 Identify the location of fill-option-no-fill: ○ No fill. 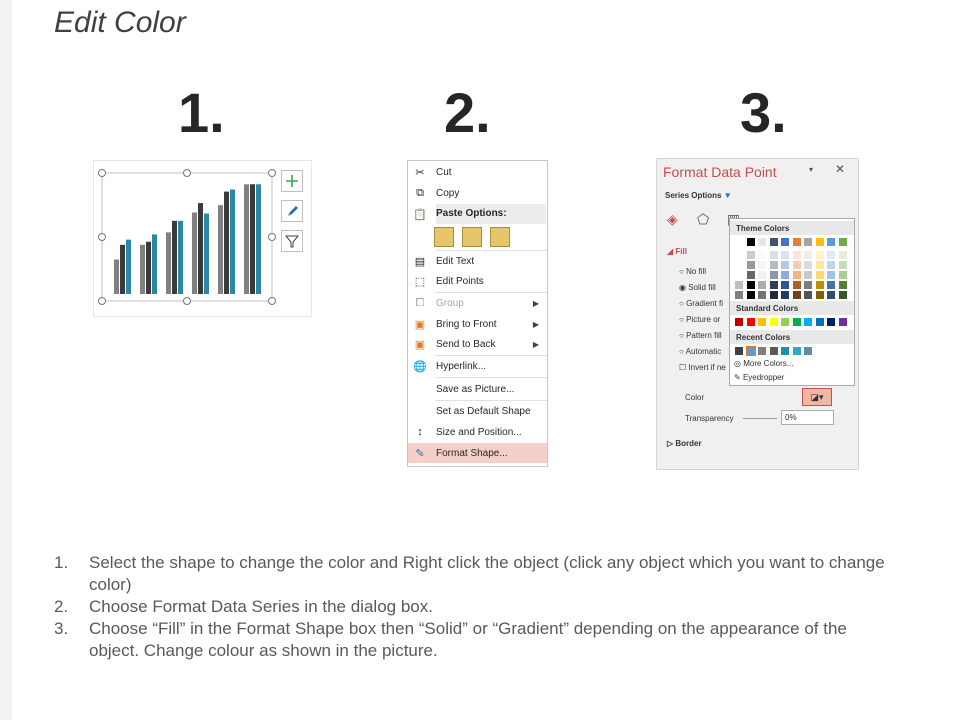
(702, 275).